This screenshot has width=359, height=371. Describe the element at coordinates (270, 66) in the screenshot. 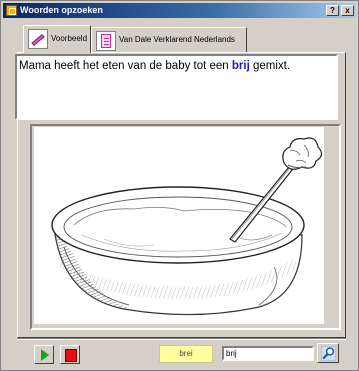

I see `sentence-after: gemixt.` at that location.